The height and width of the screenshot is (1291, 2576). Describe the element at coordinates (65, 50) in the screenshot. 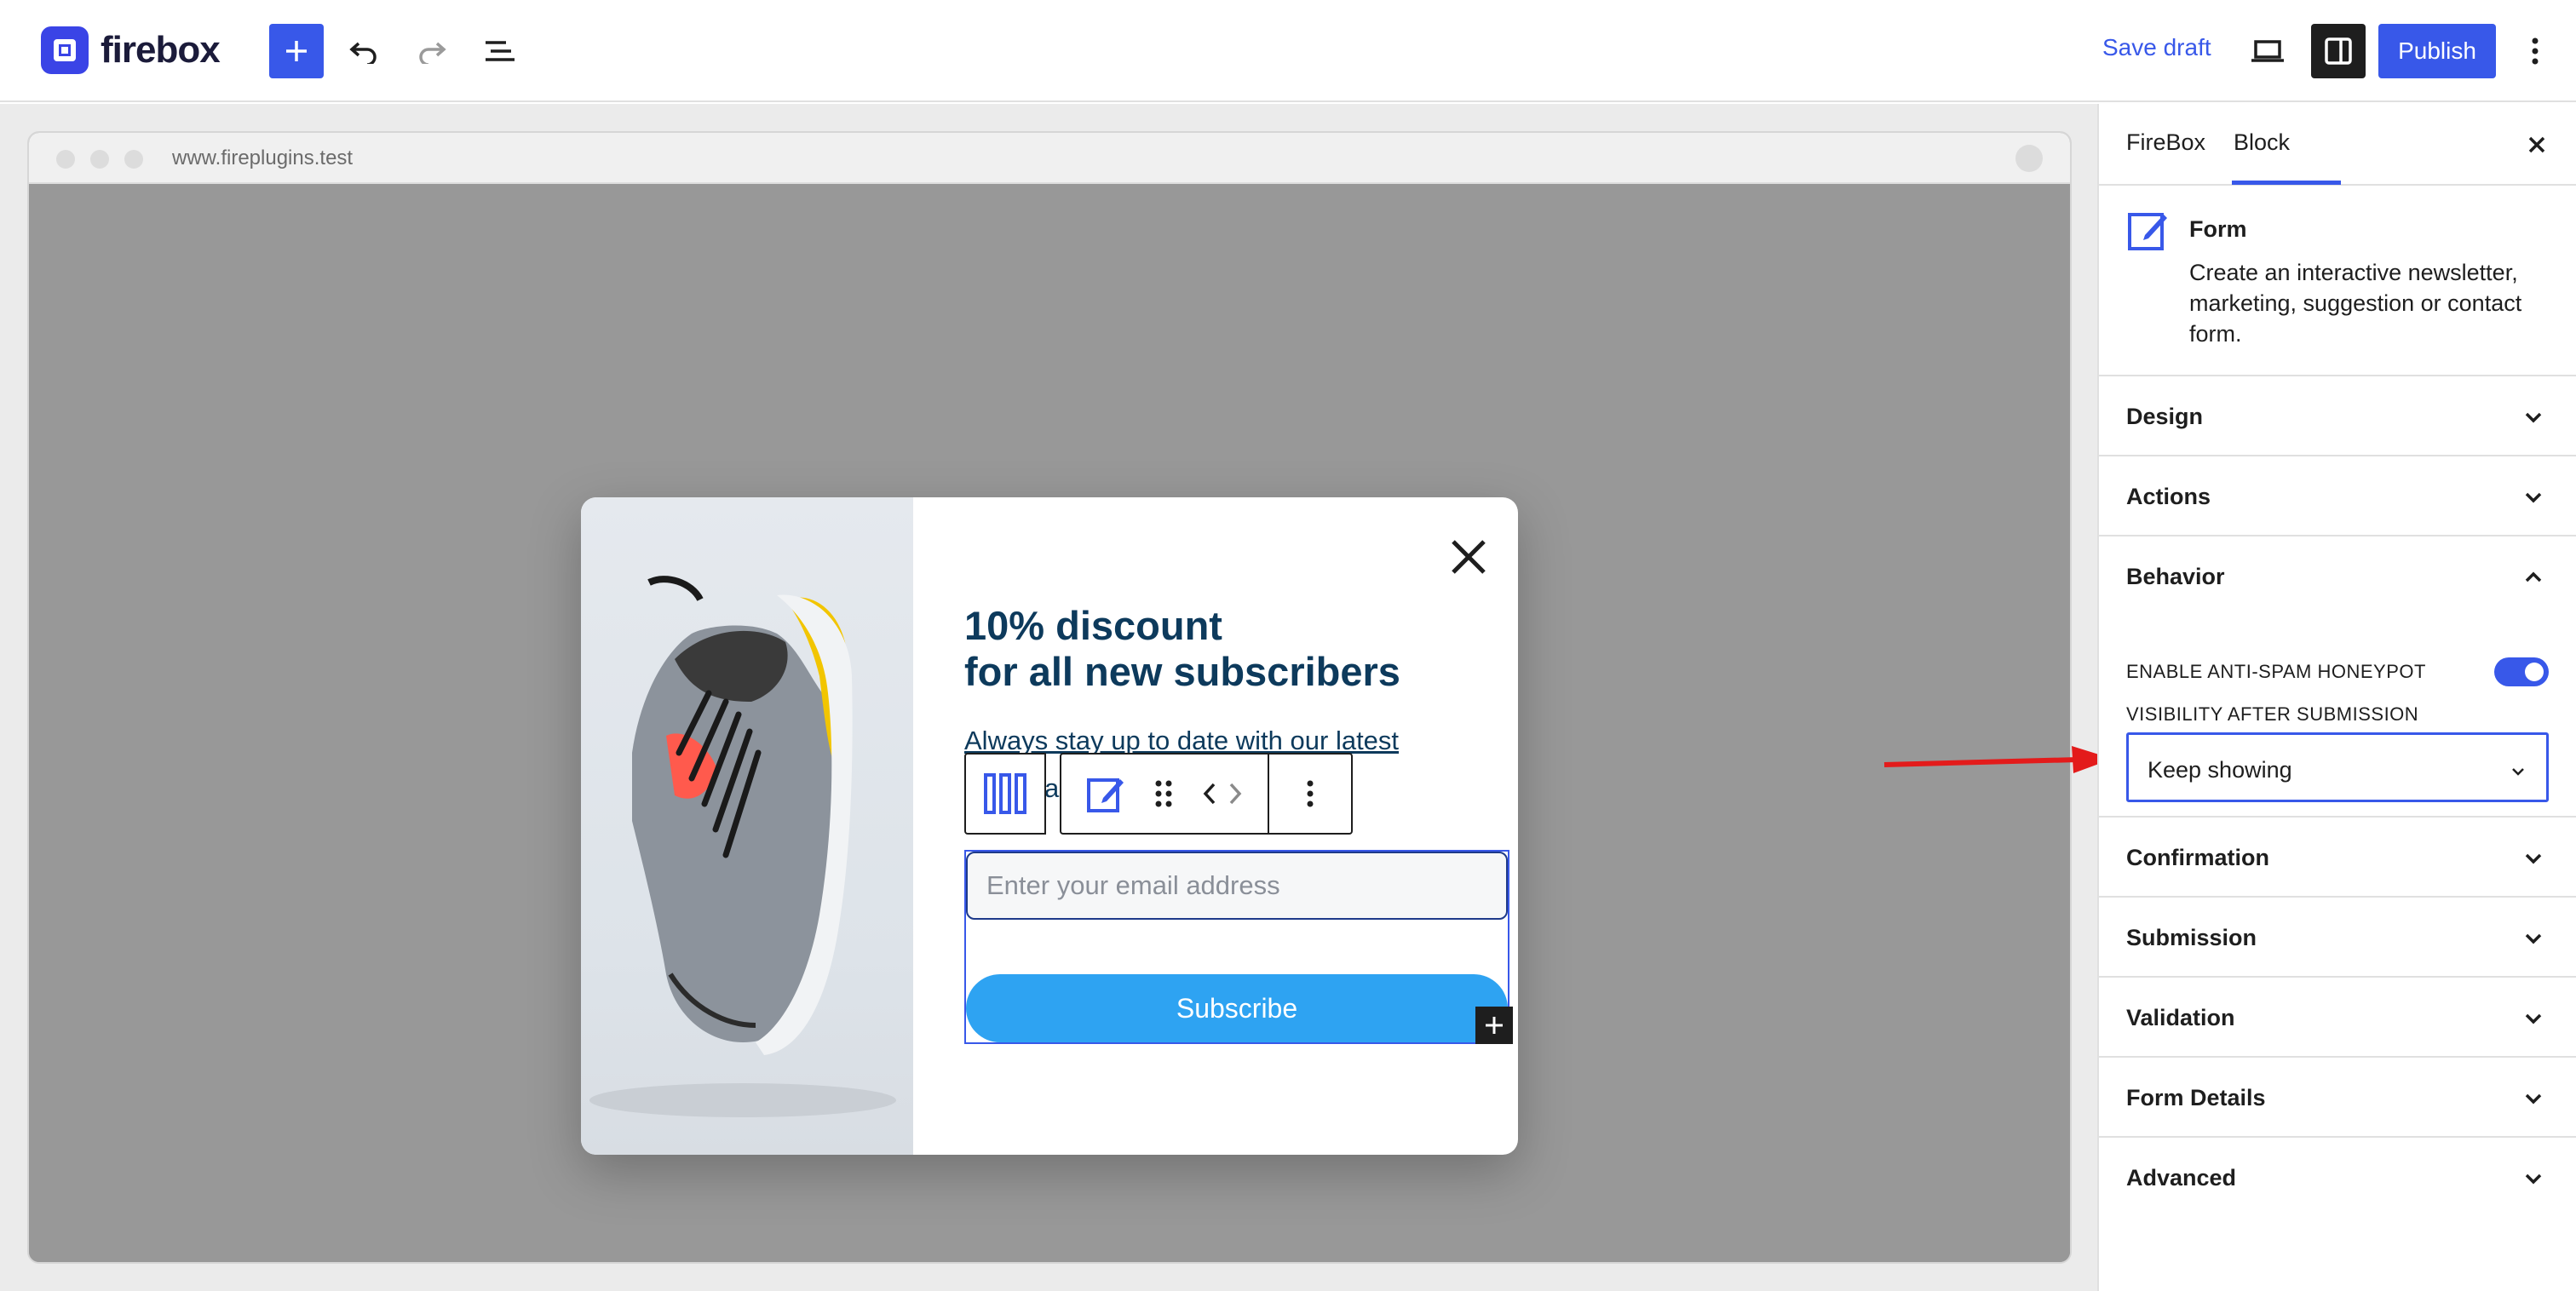

I see `firebox-logo-icon` at that location.